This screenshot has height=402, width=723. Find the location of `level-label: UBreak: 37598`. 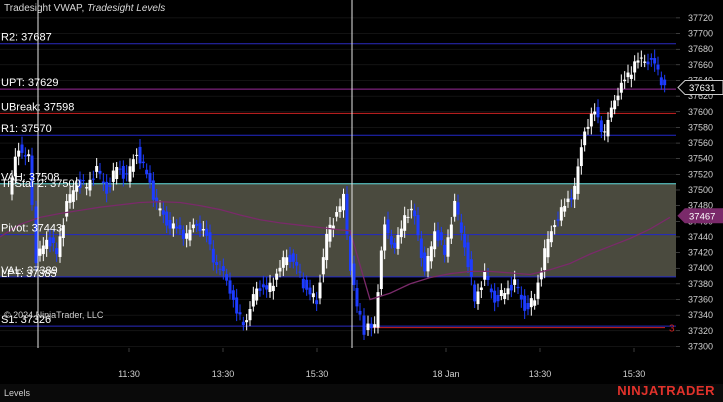

level-label: UBreak: 37598 is located at coordinates (37, 107).